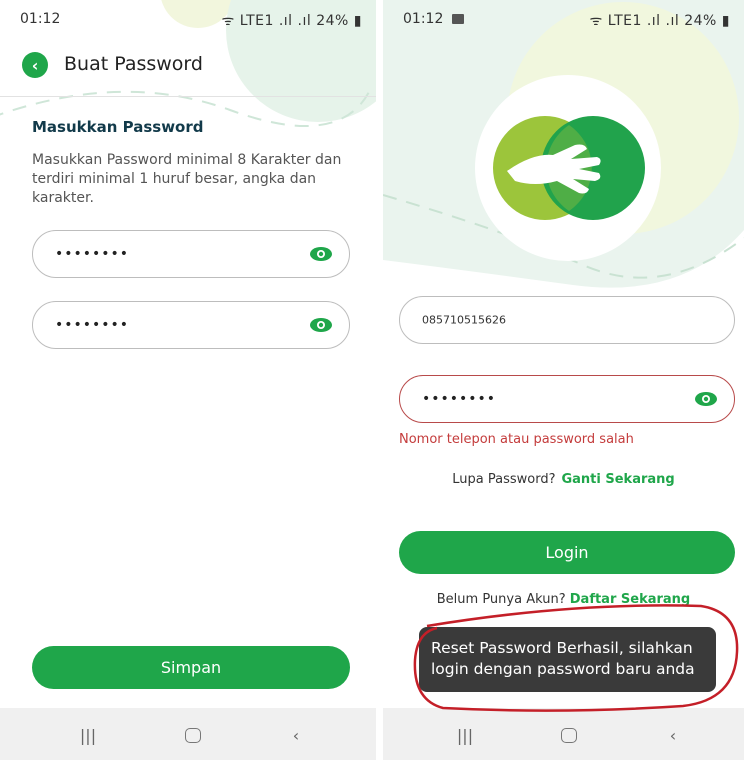 The height and width of the screenshot is (760, 744). Describe the element at coordinates (457, 19) in the screenshot. I see `image-icon` at that location.